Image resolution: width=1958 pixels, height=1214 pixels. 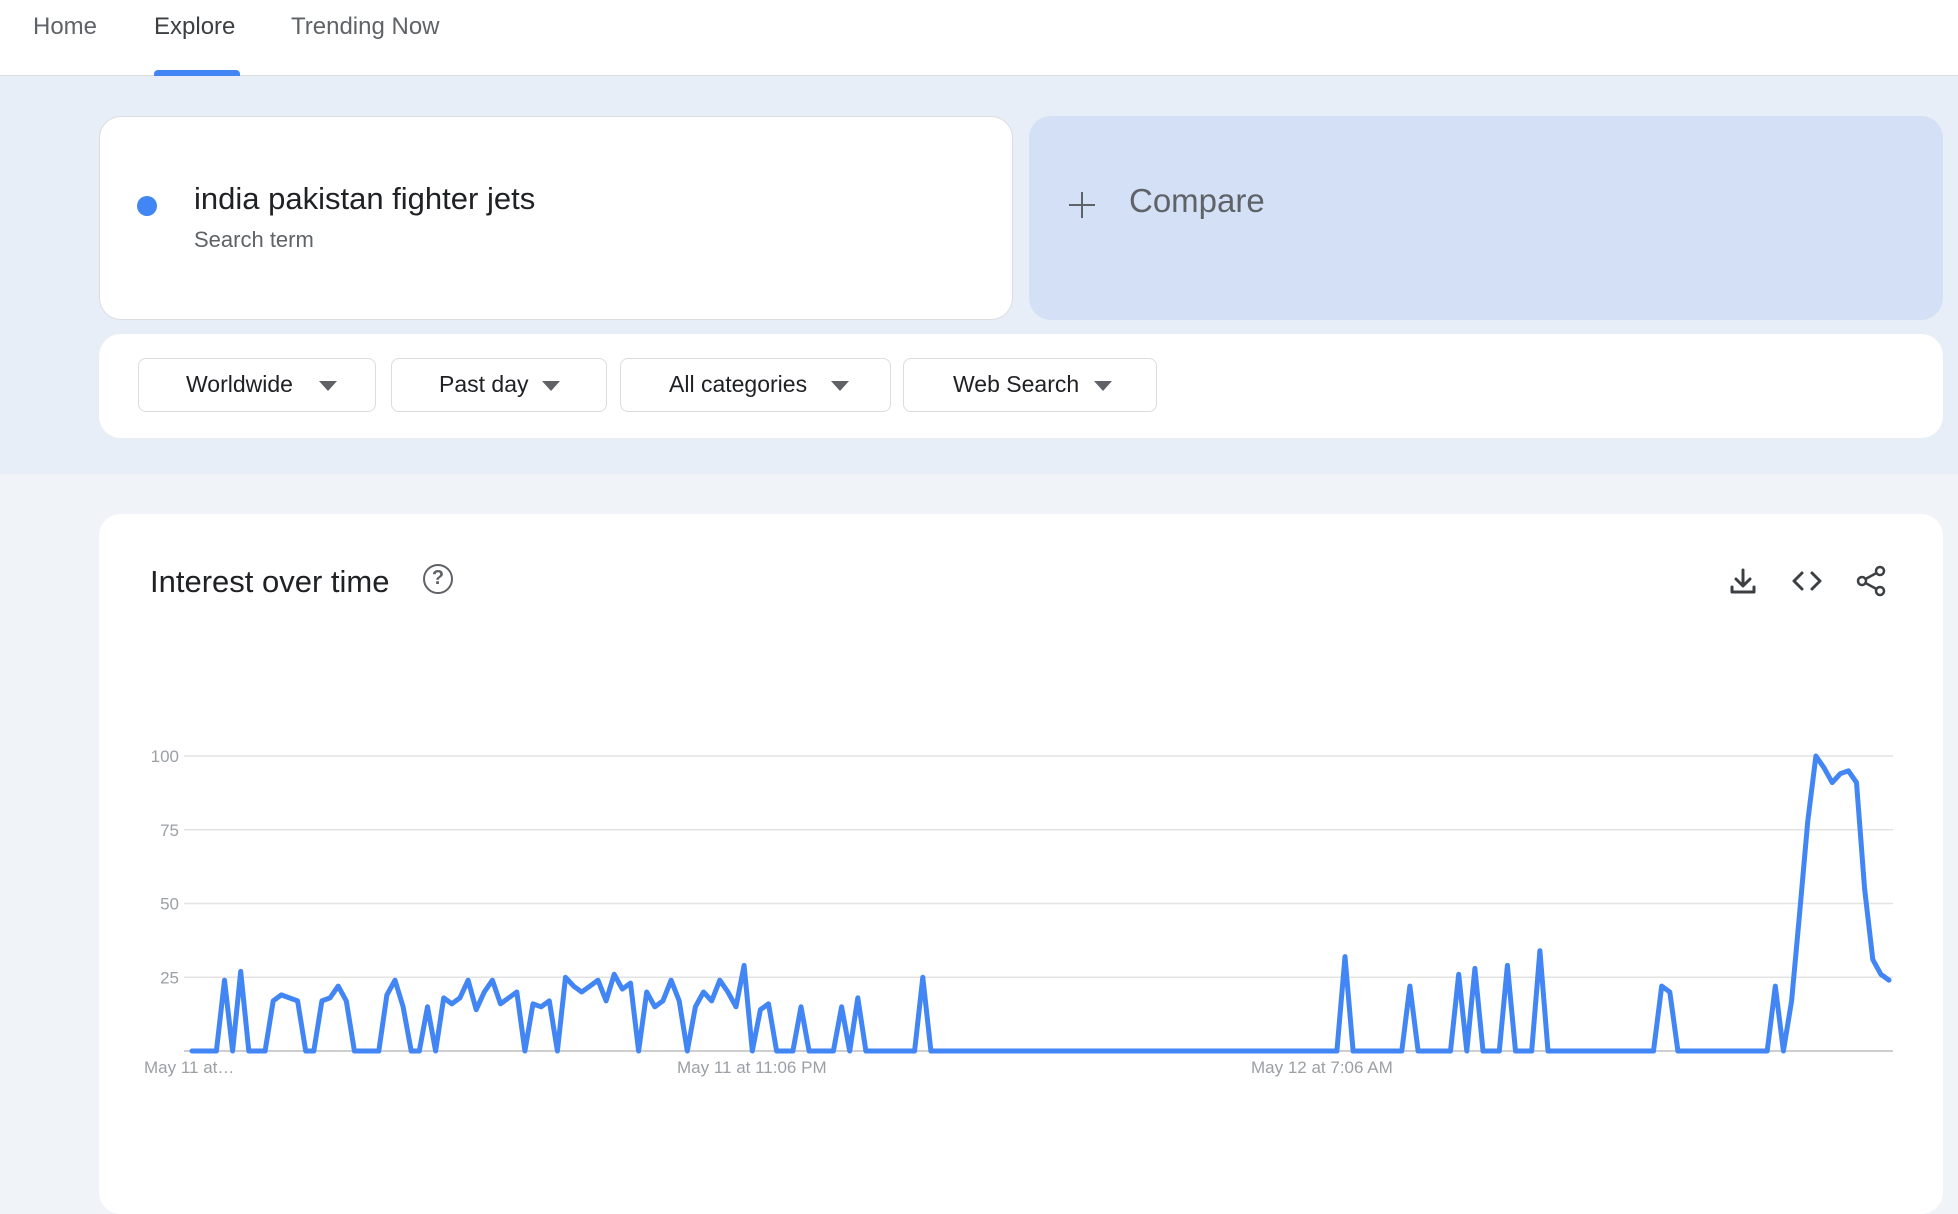 What do you see at coordinates (1197, 200) in the screenshot?
I see `compare-label: Compare` at bounding box center [1197, 200].